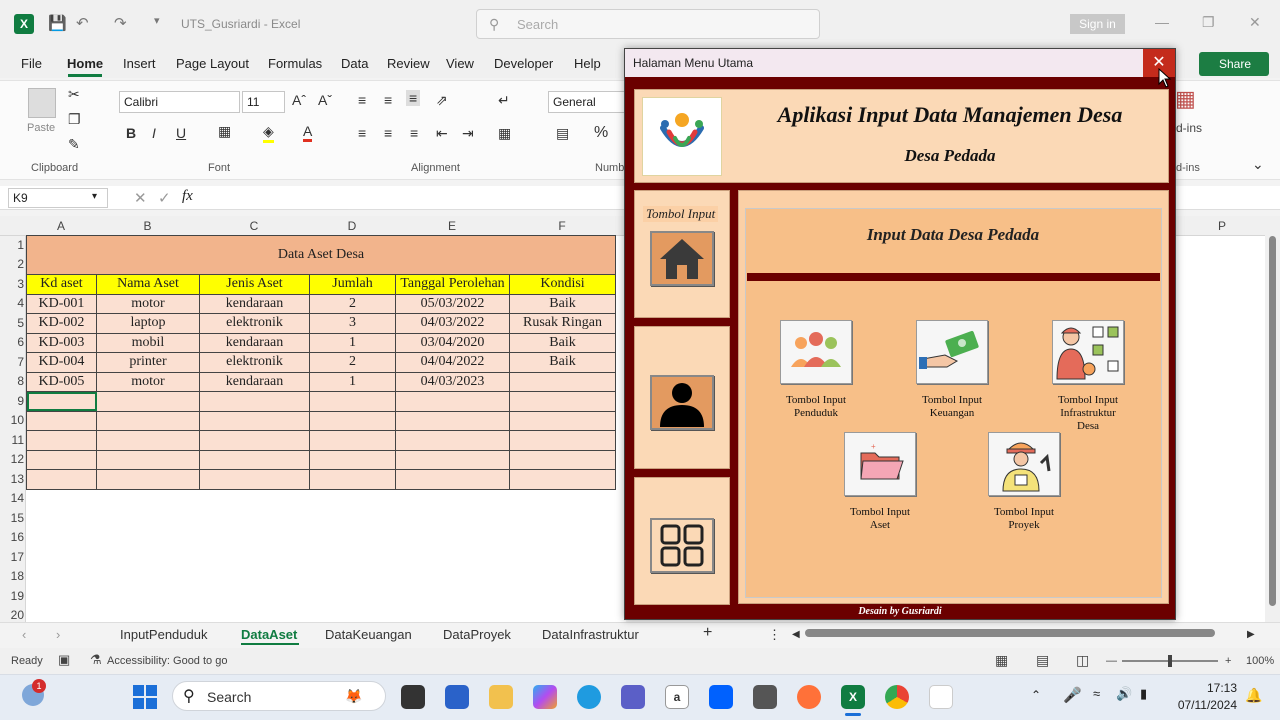 Image resolution: width=1280 pixels, height=720 pixels. Describe the element at coordinates (12, 596) in the screenshot. I see `row-header: 19` at that location.